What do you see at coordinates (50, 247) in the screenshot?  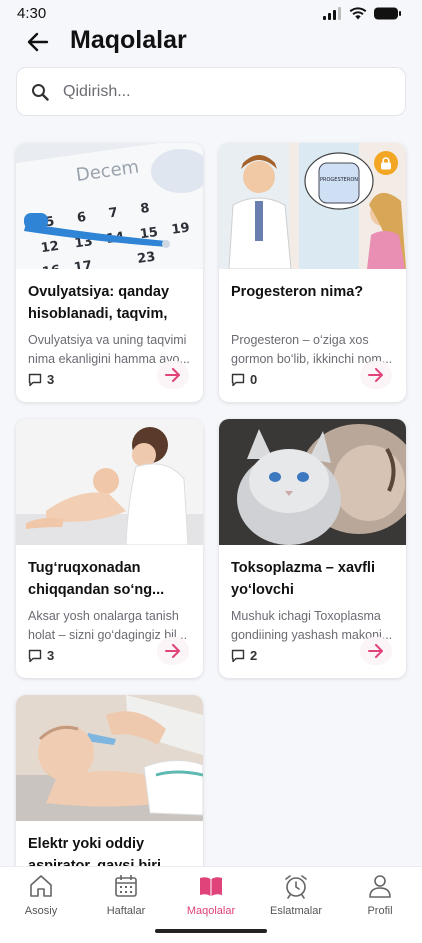 I see `svg-text: 12` at bounding box center [50, 247].